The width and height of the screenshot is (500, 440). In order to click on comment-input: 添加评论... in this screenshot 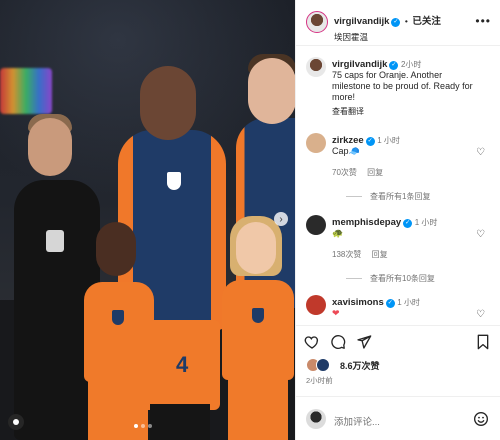, I will do `click(357, 421)`.